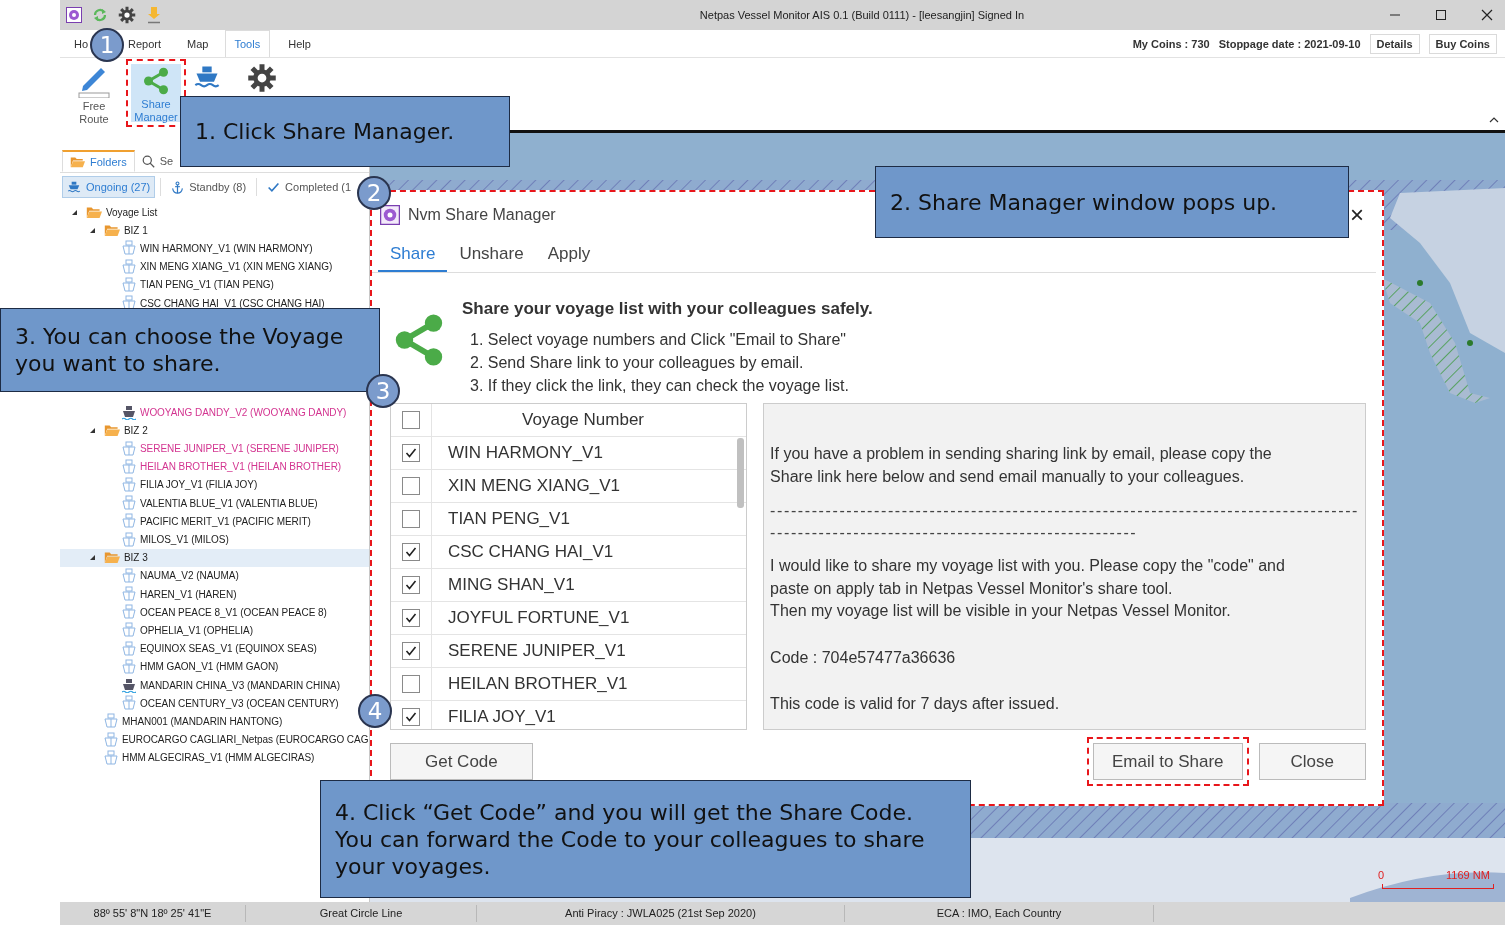 Image resolution: width=1508 pixels, height=925 pixels. Describe the element at coordinates (299, 43) in the screenshot. I see `menu-tab: Help` at that location.